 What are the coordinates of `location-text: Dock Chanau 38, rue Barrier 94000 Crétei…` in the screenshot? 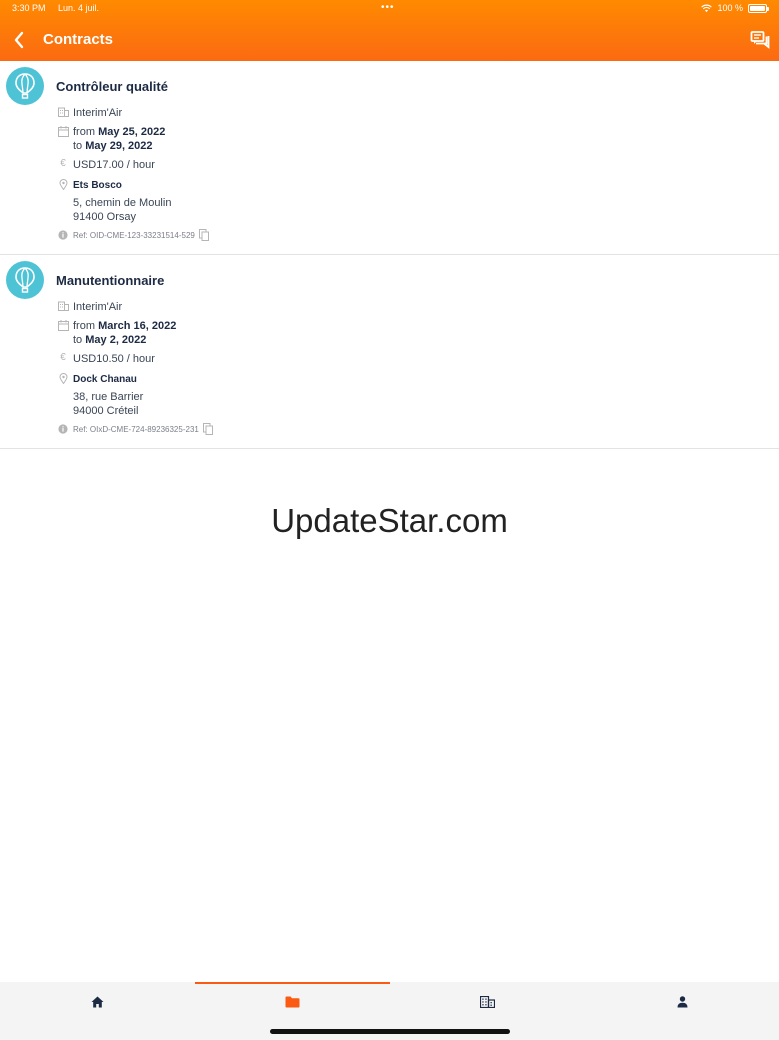 It's located at (108, 395).